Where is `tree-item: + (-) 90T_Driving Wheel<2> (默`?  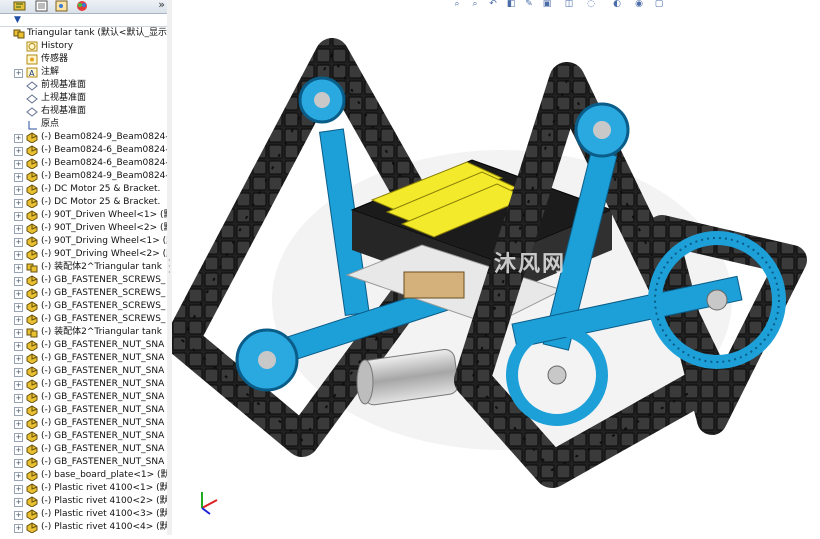
tree-item: + (-) 90T_Driving Wheel<2> (默 is located at coordinates (83, 254).